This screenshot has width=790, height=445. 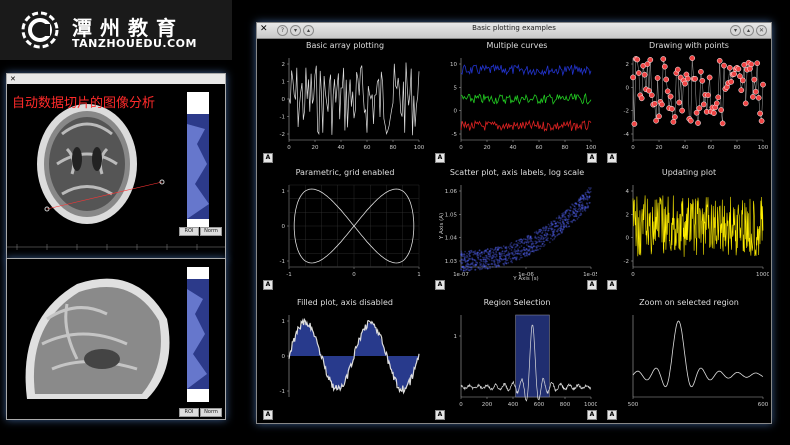 What do you see at coordinates (116, 79) in the screenshot?
I see `left-titlebar: ✕` at bounding box center [116, 79].